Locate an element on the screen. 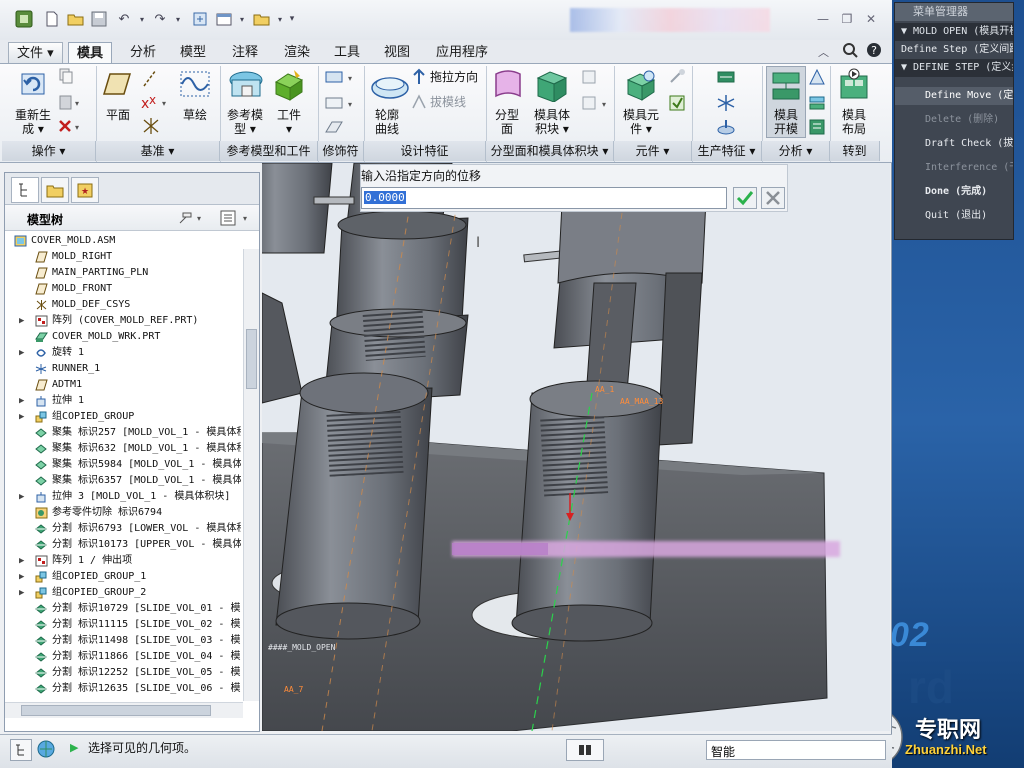 The width and height of the screenshot is (1024, 768). find-icon is located at coordinates (585, 750).